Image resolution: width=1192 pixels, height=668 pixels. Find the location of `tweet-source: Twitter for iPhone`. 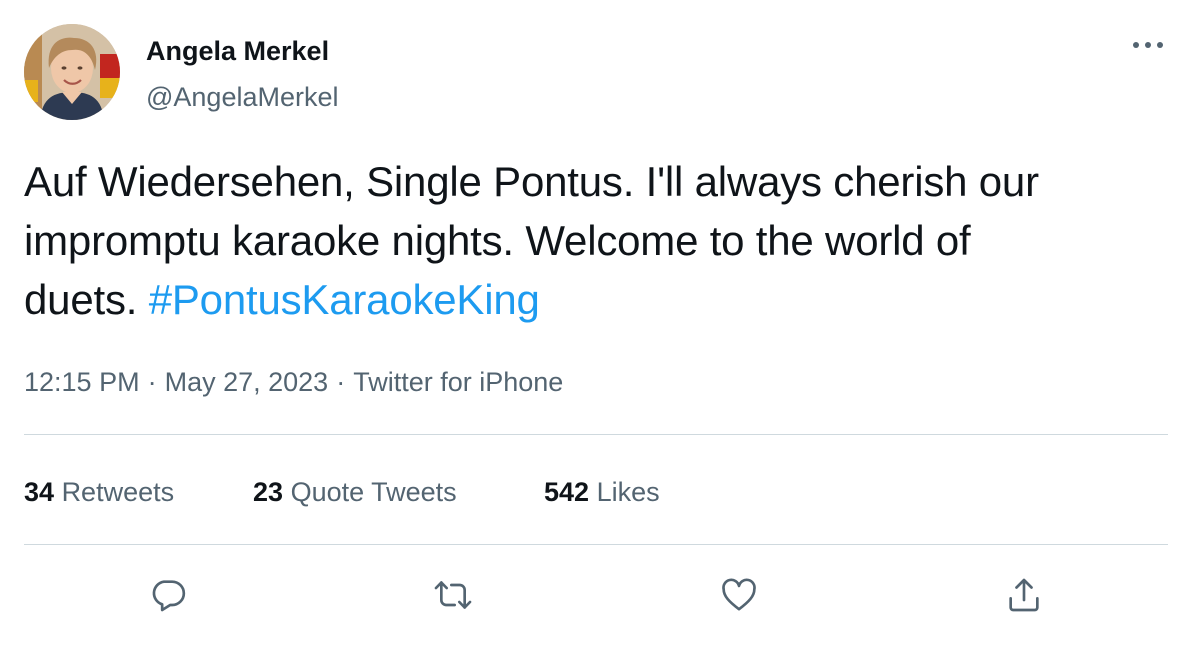

tweet-source: Twitter for iPhone is located at coordinates (458, 382).